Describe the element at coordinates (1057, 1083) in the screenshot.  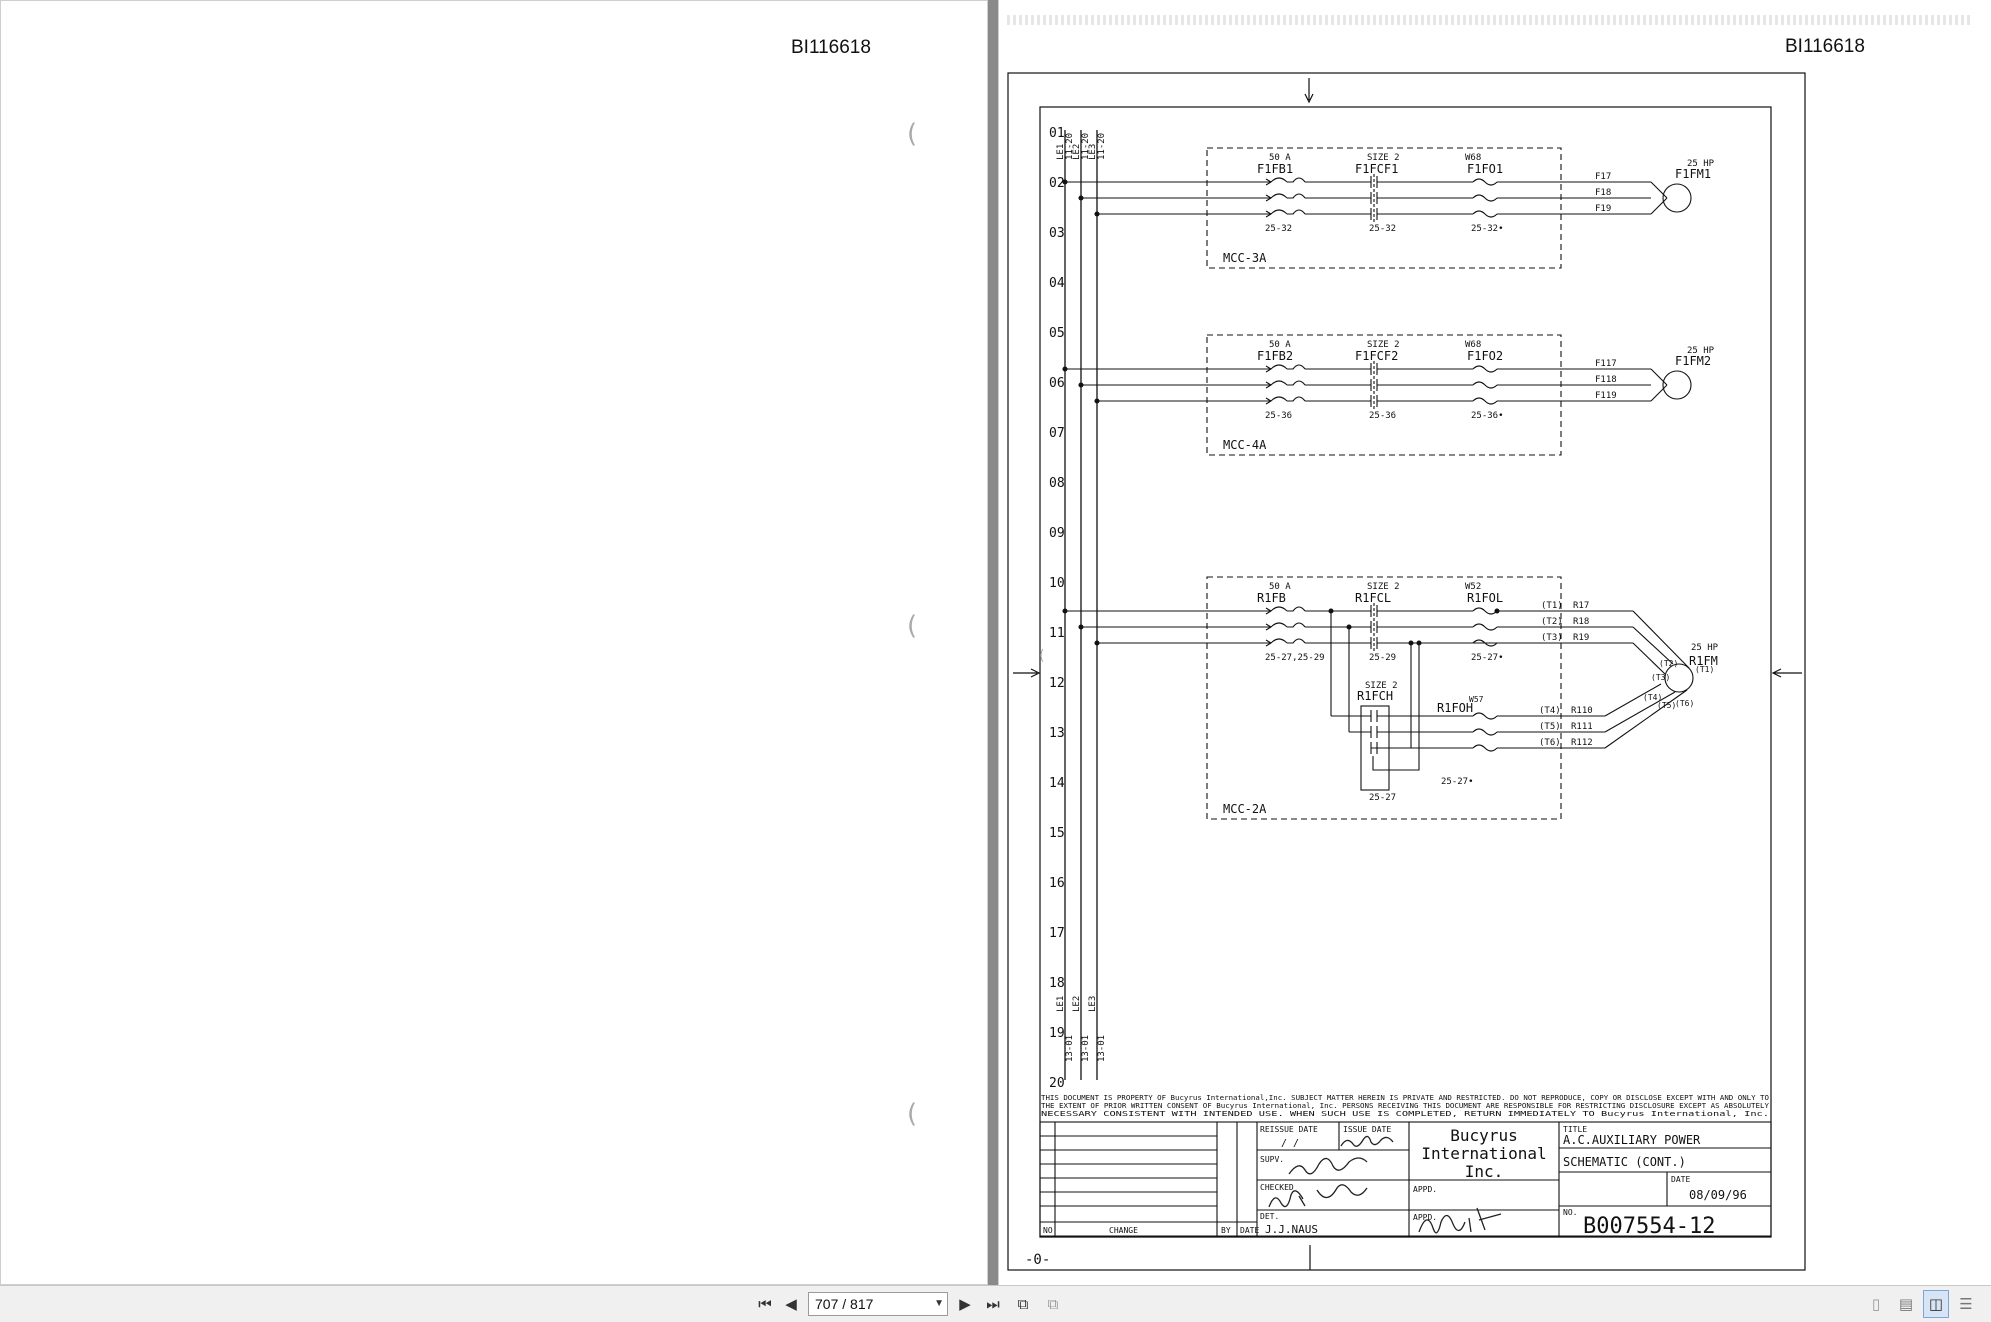
I see `row-number: 20` at that location.